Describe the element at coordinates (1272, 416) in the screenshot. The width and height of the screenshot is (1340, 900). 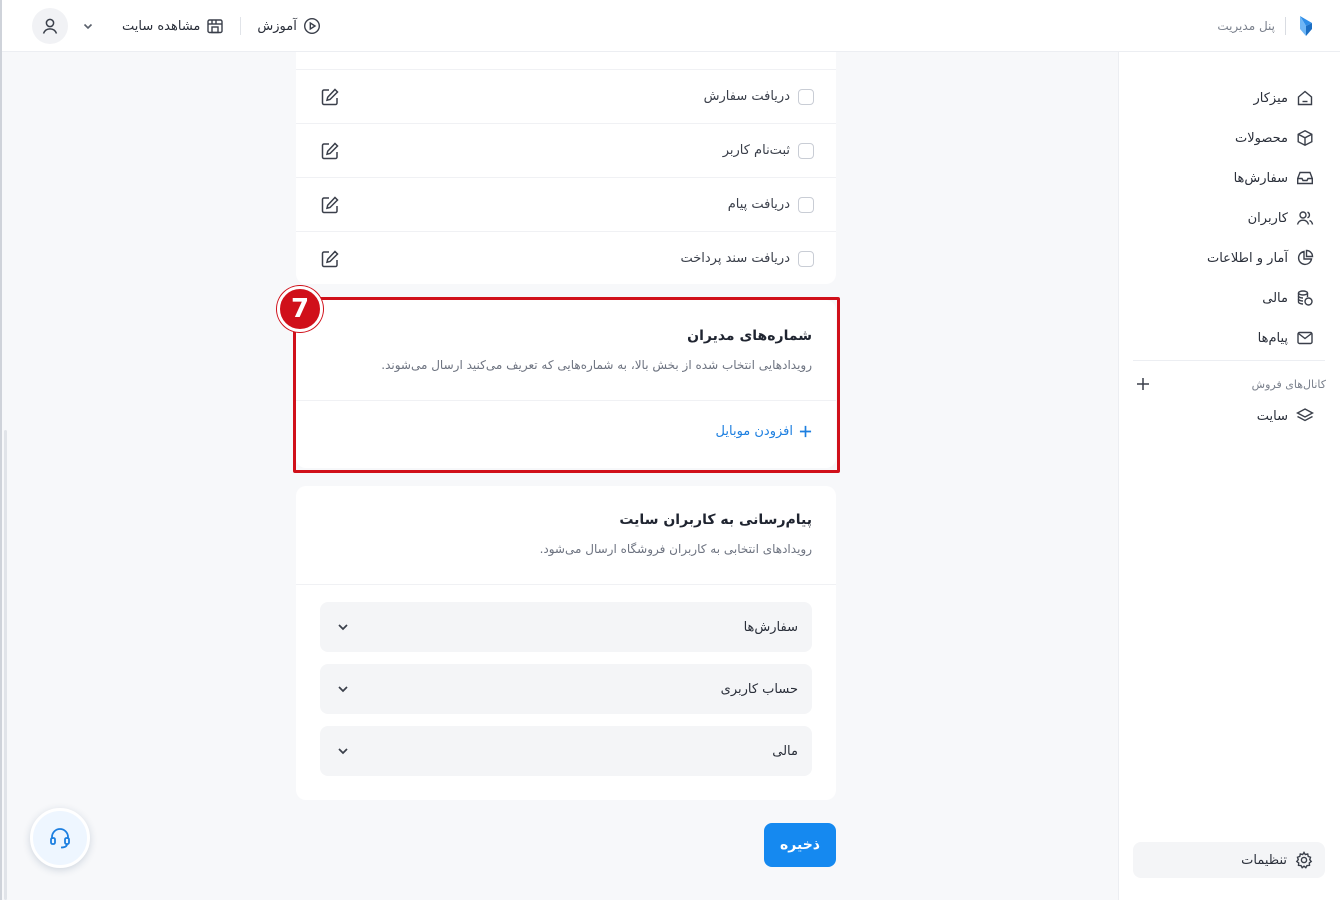
I see `sidebar-item-label: سایت` at that location.